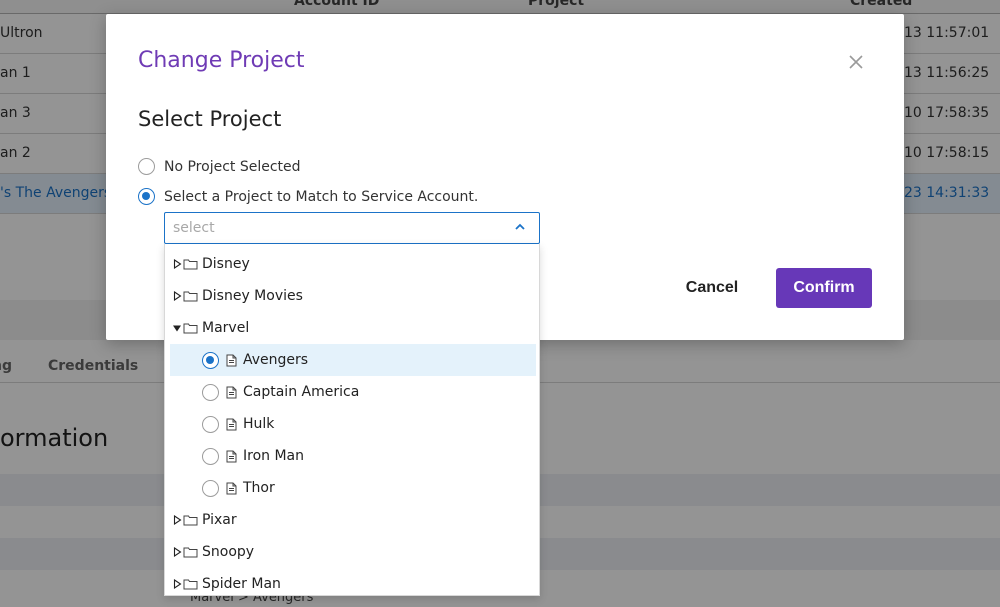 This screenshot has height=607, width=1000. What do you see at coordinates (352, 328) in the screenshot?
I see `tree-folder-marvel: Marvel` at bounding box center [352, 328].